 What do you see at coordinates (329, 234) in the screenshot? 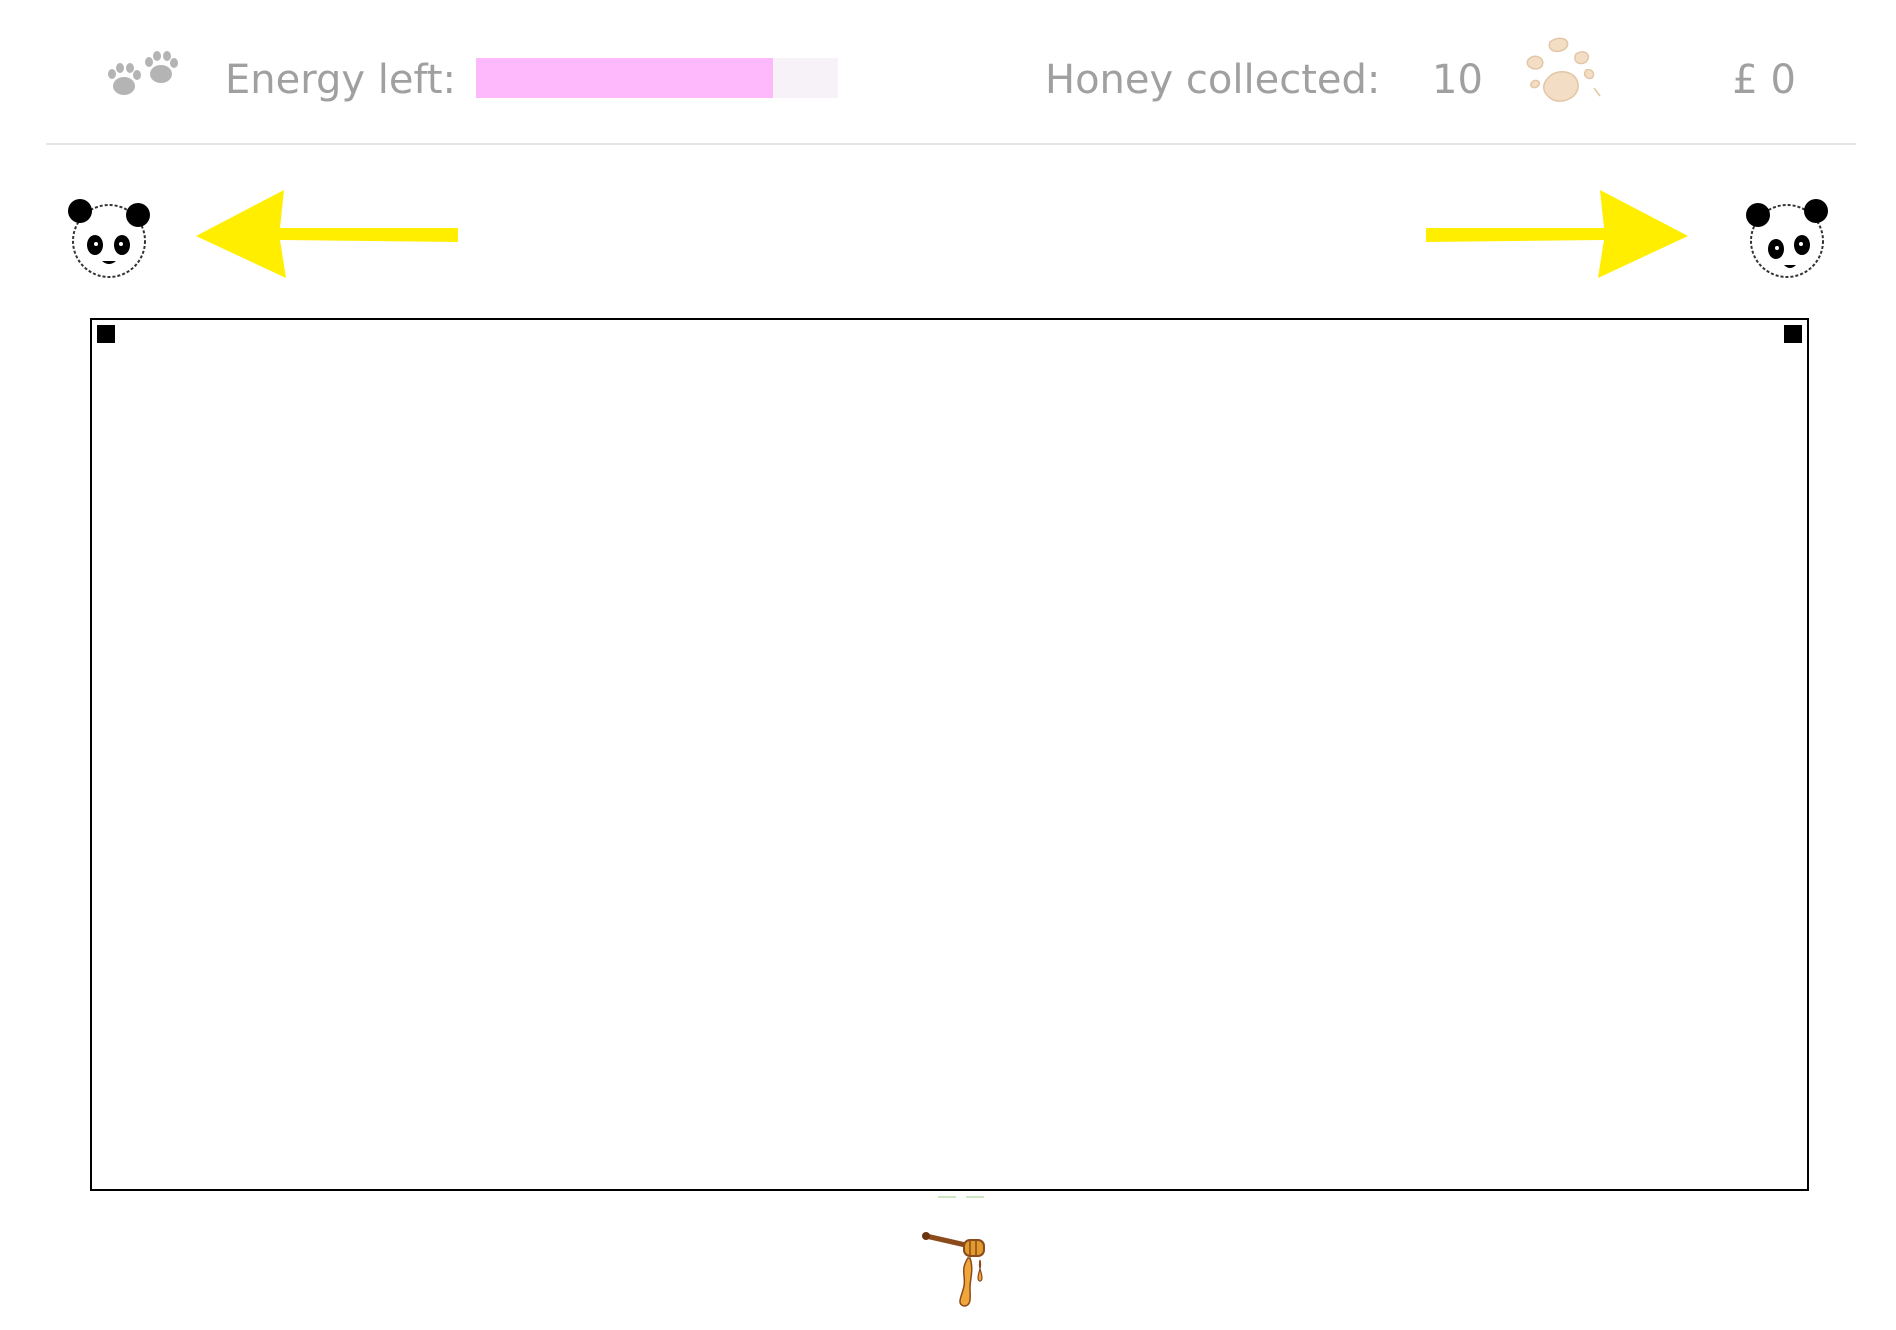
I see `arrow-left-icon` at bounding box center [329, 234].